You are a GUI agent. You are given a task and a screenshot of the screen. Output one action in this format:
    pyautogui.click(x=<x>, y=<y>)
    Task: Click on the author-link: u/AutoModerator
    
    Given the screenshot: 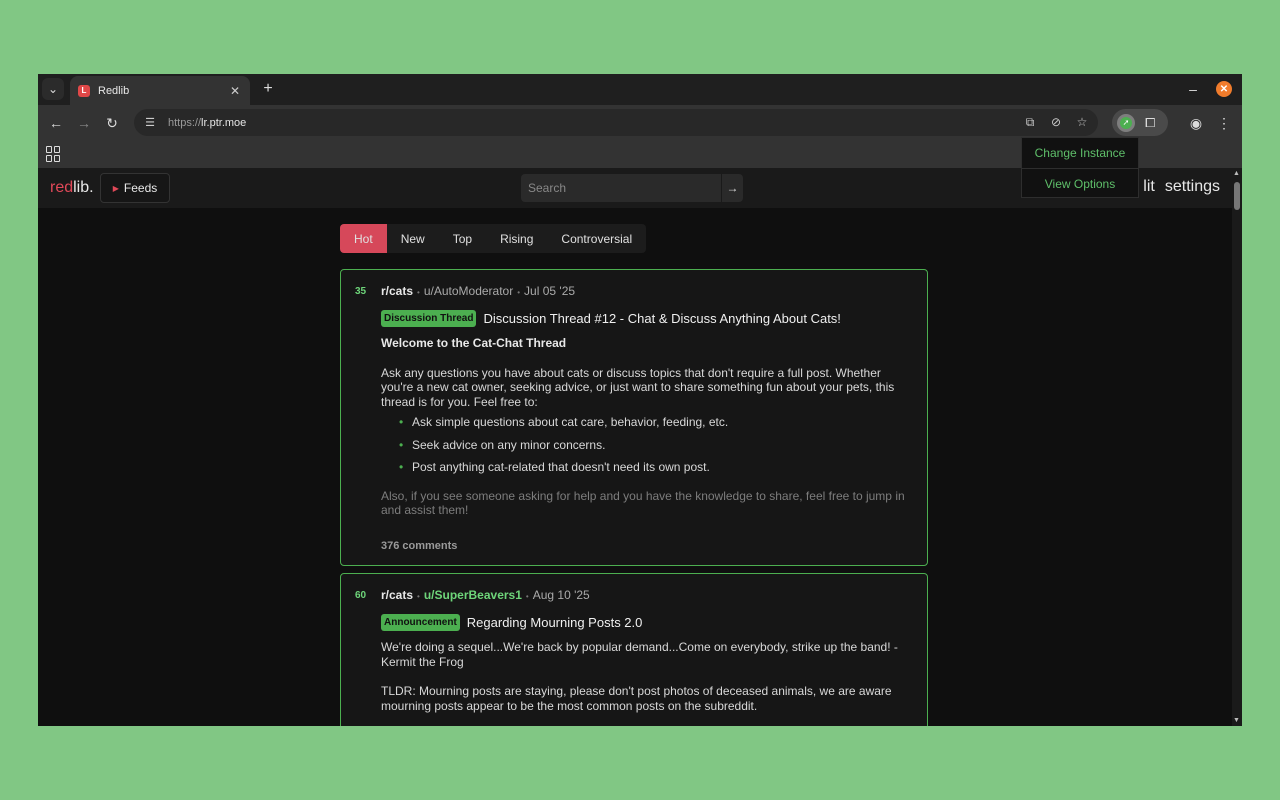 What is the action you would take?
    pyautogui.click(x=468, y=291)
    